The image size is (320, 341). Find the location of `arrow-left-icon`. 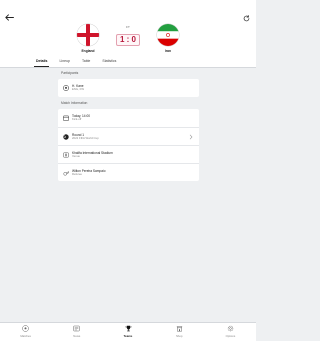

arrow-left-icon is located at coordinates (9, 17).